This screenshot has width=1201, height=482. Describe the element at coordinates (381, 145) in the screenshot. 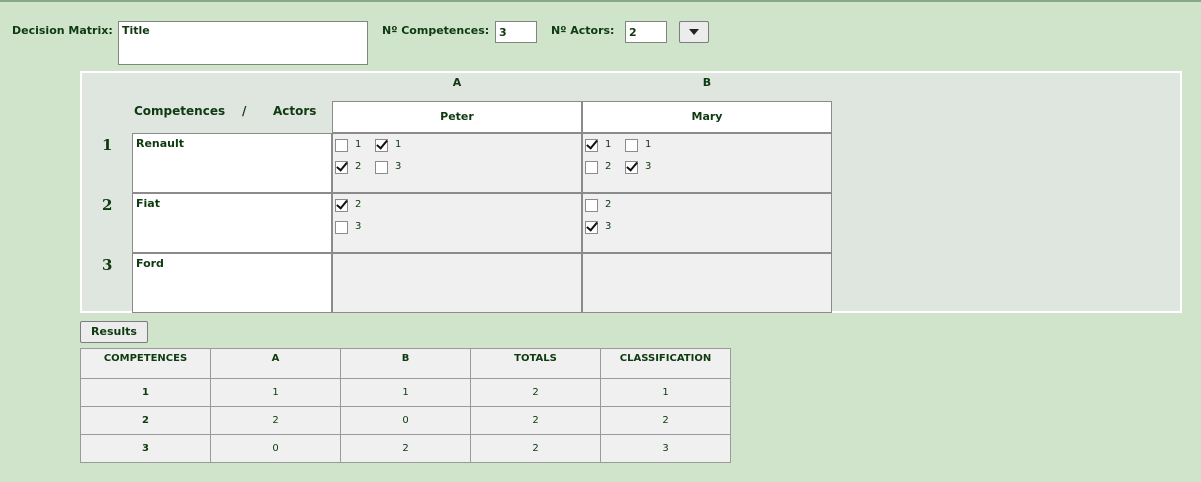

I see `checkbox-1a-1b` at that location.